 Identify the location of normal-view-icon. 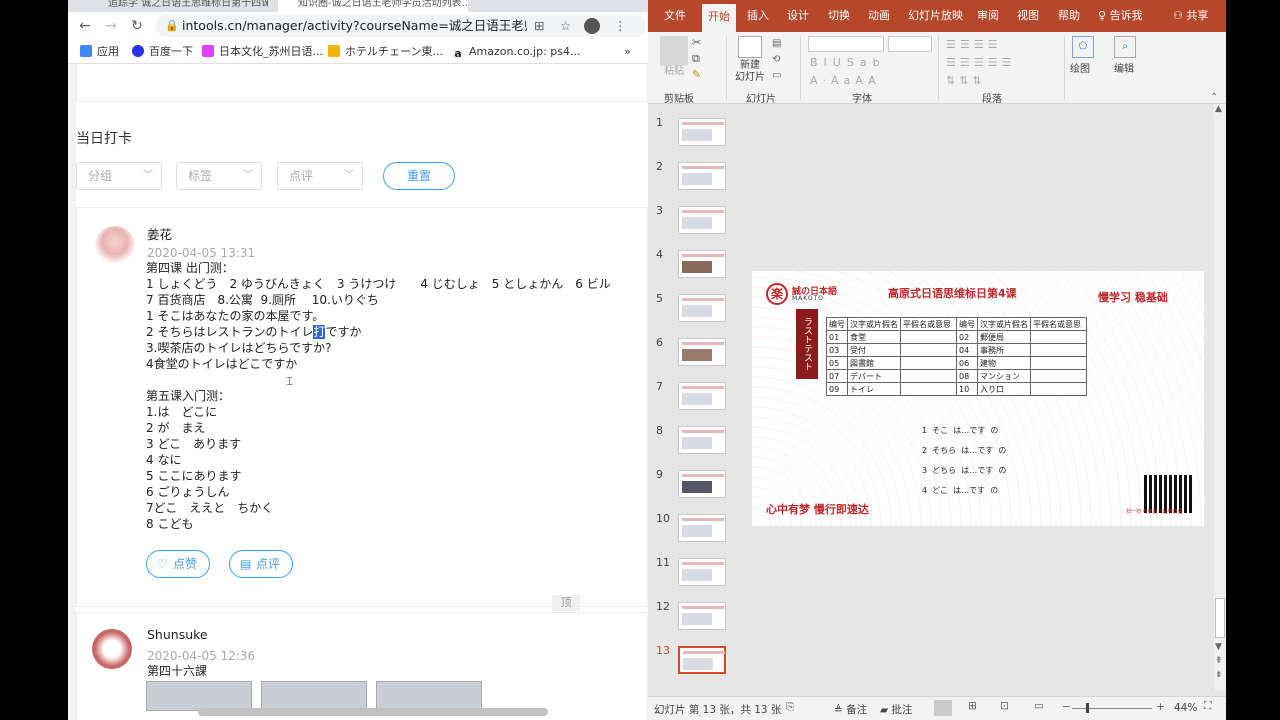
(943, 708).